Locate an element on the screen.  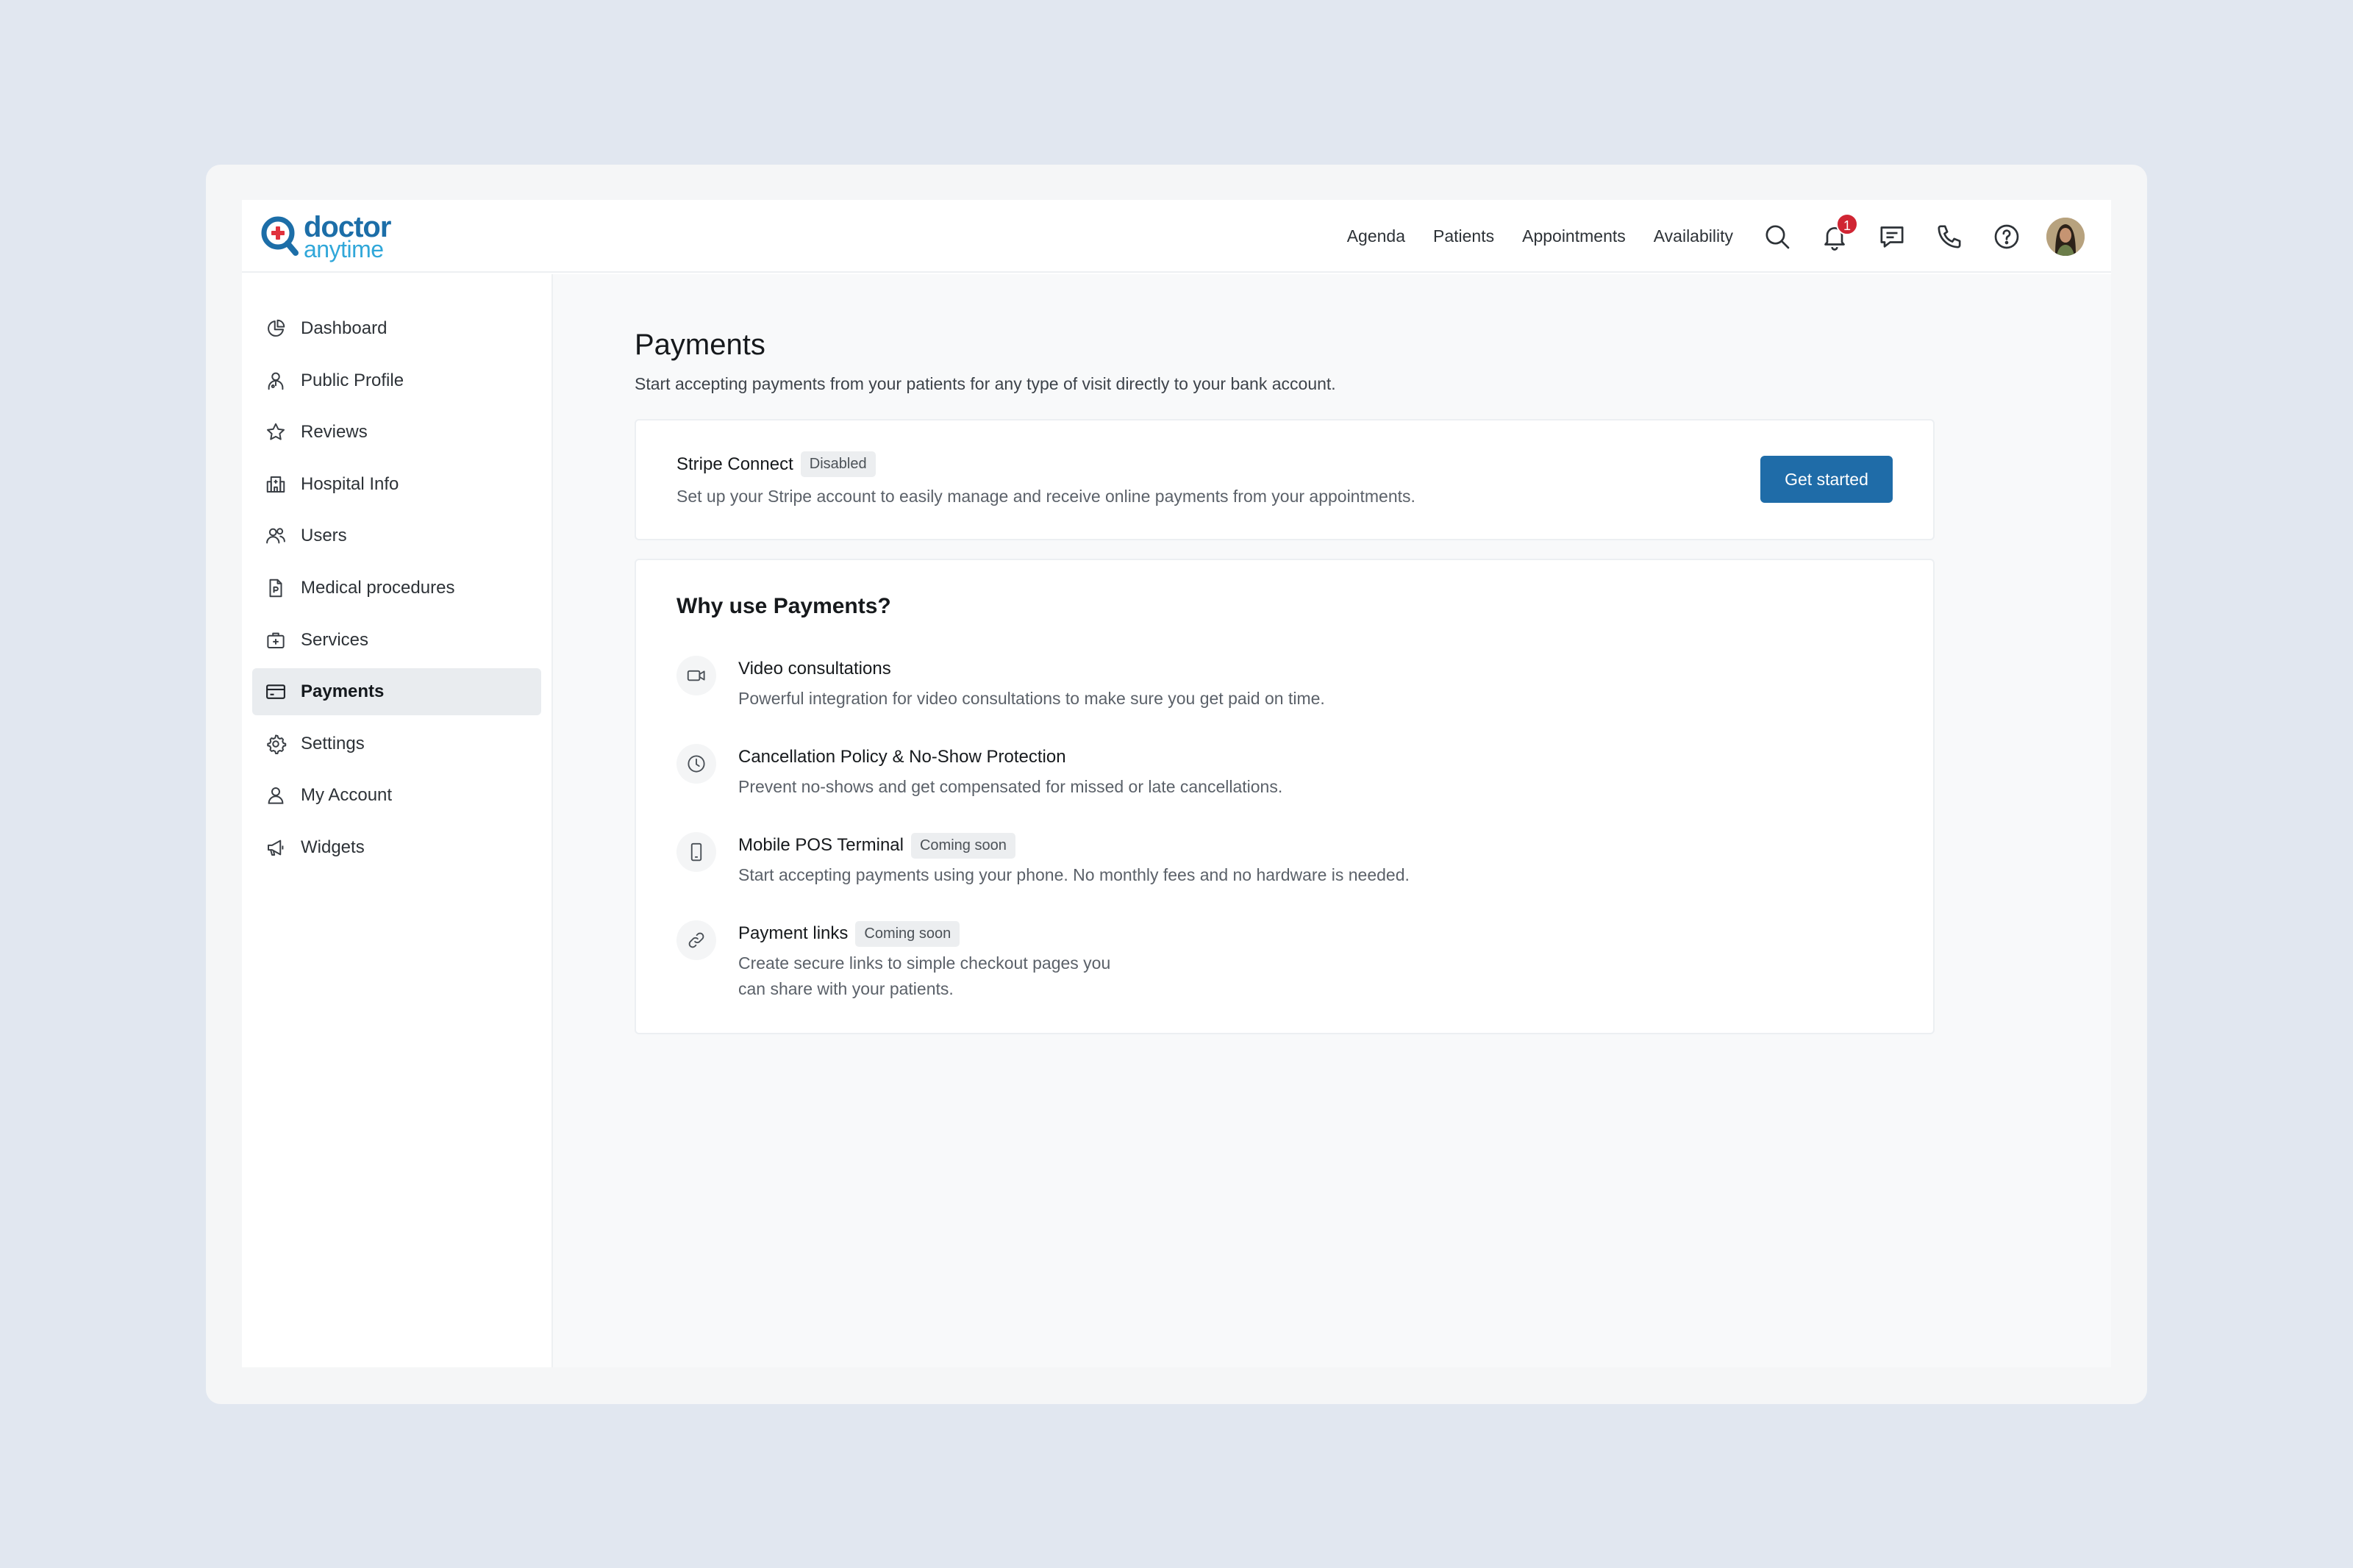
page-title: Payments is located at coordinates (700, 345).